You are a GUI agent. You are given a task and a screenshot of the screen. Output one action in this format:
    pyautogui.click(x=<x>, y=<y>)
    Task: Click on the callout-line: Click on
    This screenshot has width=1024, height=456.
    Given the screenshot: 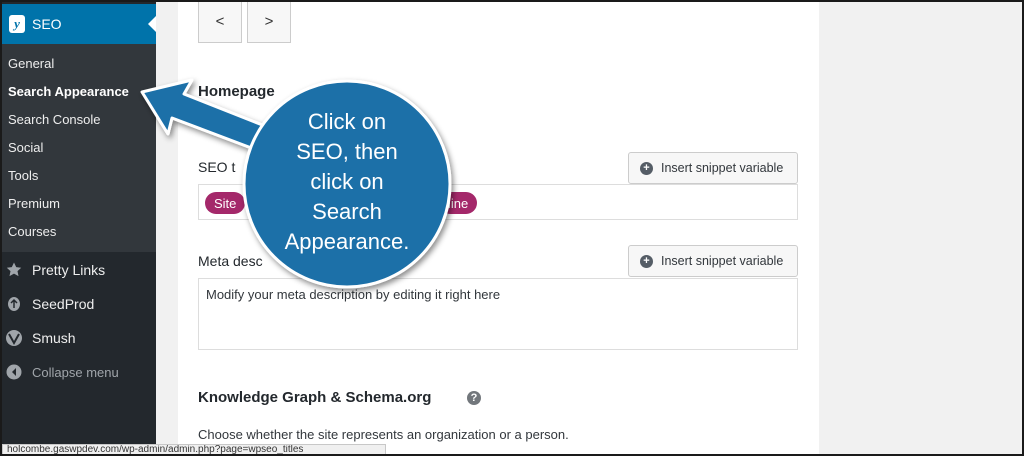 What is the action you would take?
    pyautogui.click(x=347, y=121)
    